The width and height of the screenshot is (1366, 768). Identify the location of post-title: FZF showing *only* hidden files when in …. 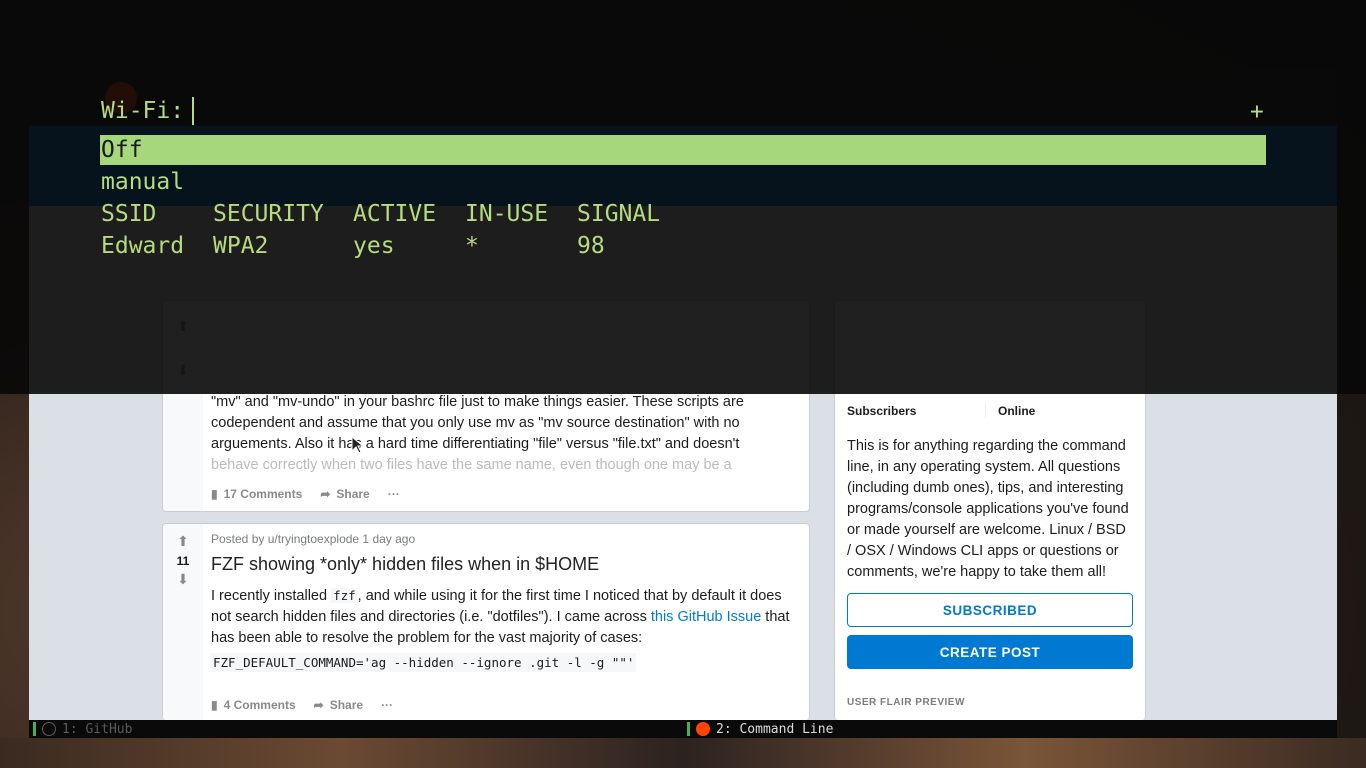
(502, 564).